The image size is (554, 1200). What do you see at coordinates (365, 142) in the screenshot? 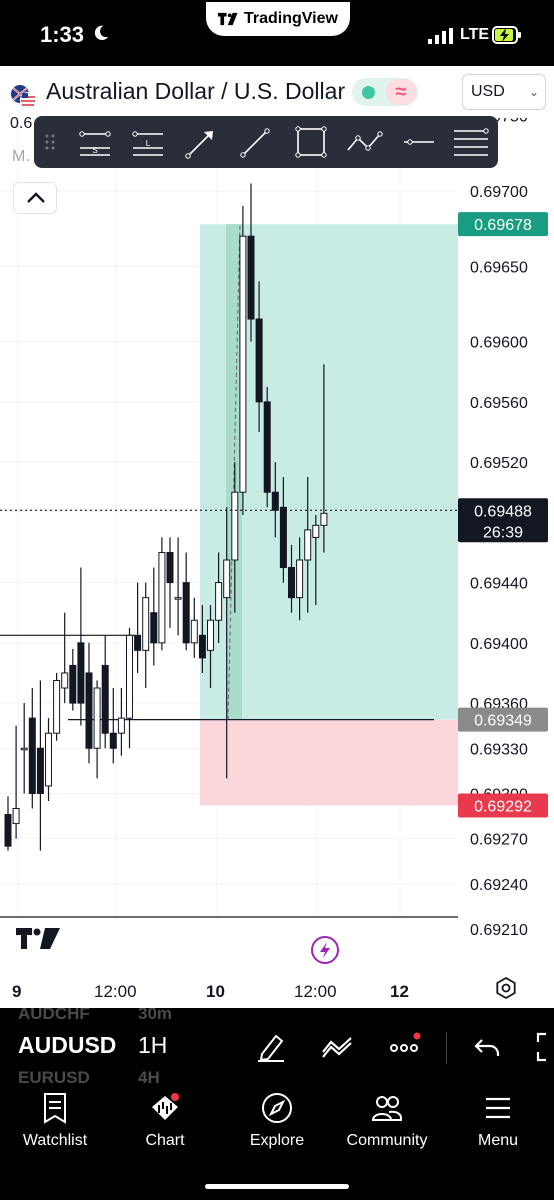
I see `path-tool-icon` at bounding box center [365, 142].